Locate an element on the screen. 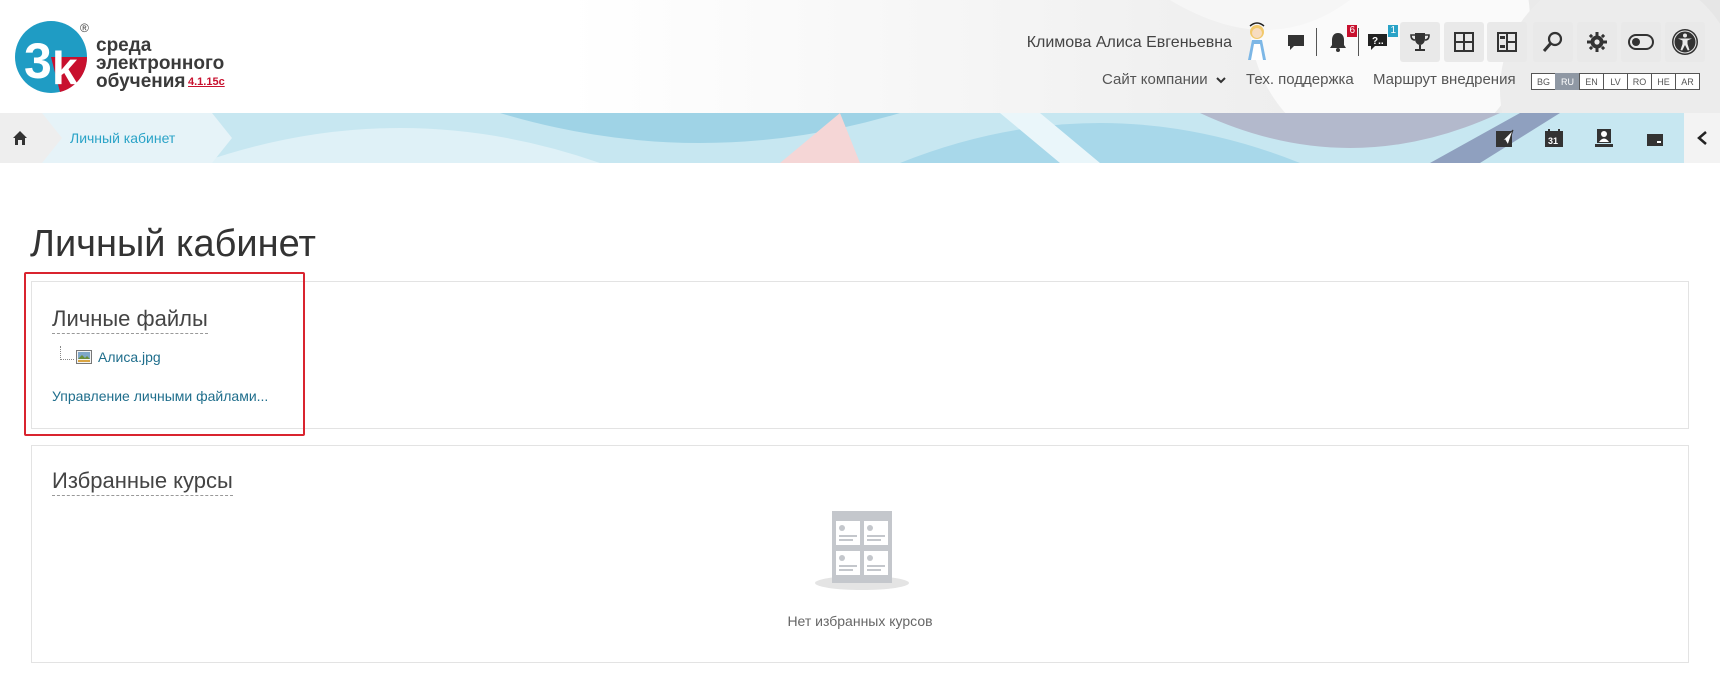 The image size is (1720, 673). page-title: Личный кабинет is located at coordinates (173, 244).